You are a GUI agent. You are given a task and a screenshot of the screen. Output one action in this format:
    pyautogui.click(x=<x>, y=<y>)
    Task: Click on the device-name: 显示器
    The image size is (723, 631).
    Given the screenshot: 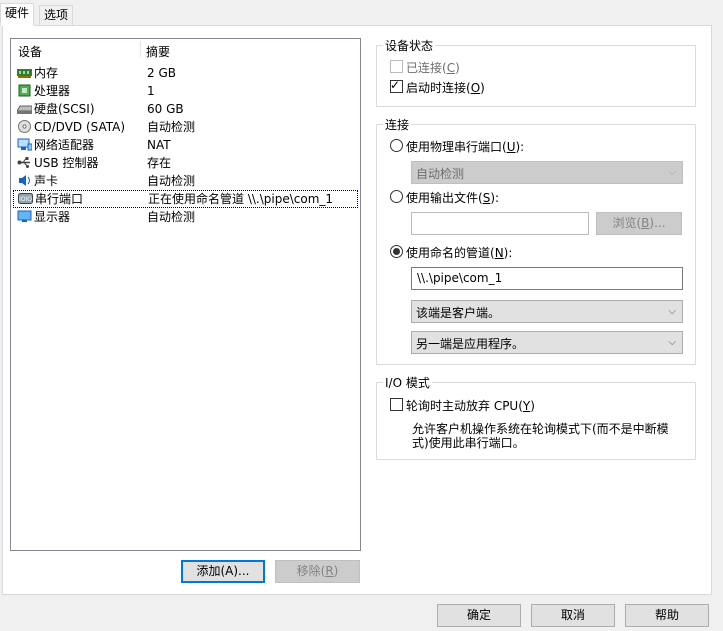 What is the action you would take?
    pyautogui.click(x=52, y=217)
    